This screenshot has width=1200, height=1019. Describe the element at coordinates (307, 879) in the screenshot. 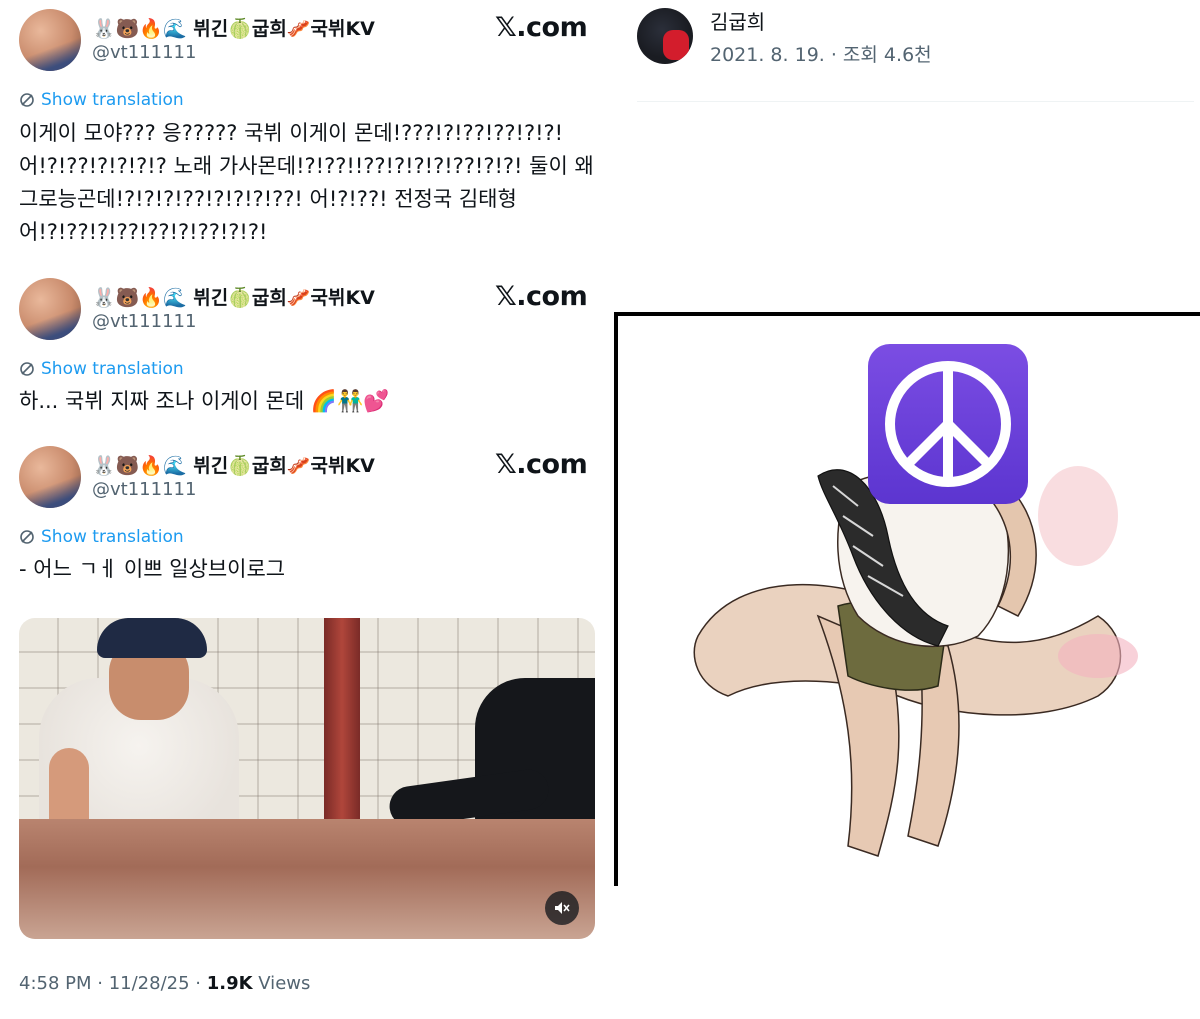

I see `video-table` at that location.